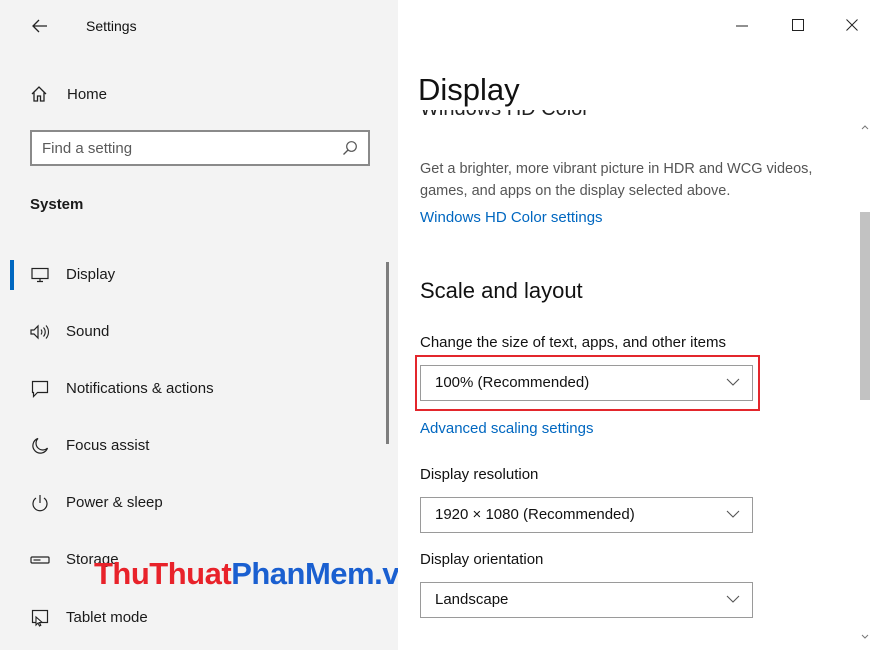  What do you see at coordinates (140, 388) in the screenshot?
I see `sidebar-item-label: Notifications & actions` at bounding box center [140, 388].